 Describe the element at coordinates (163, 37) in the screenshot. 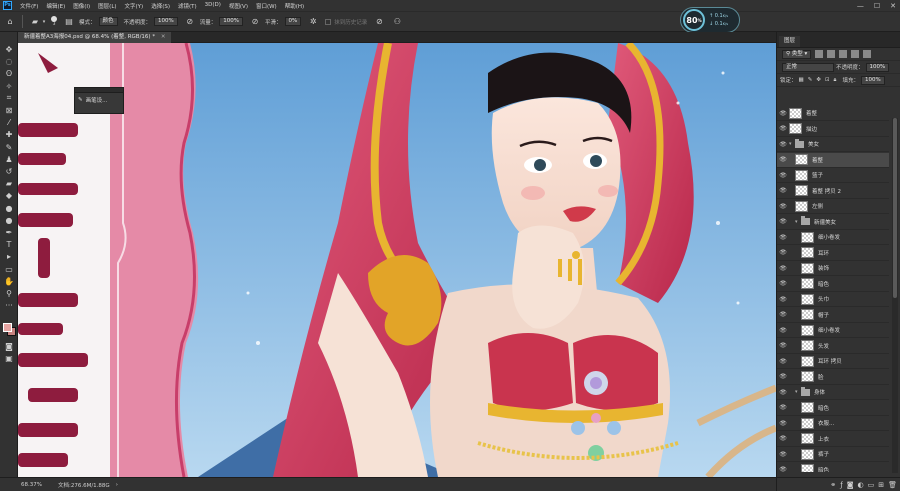

I see `tab-close-icon: ✕` at that location.